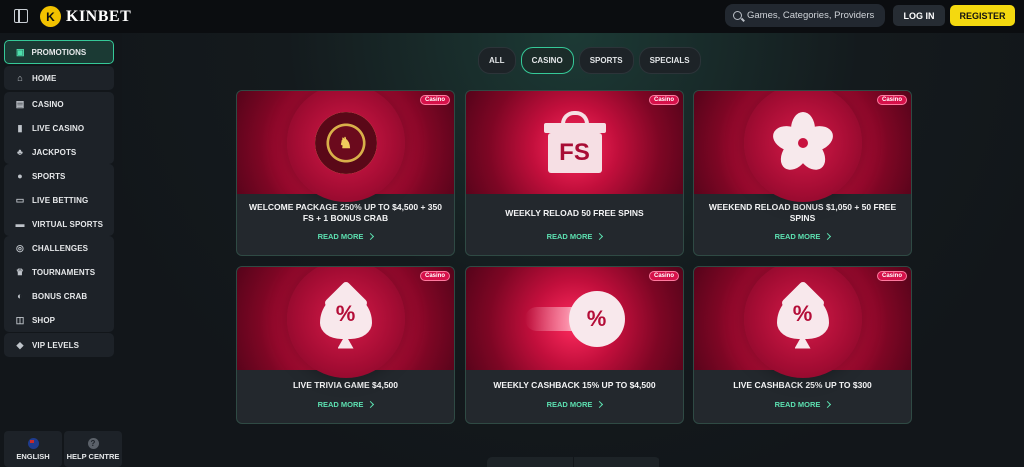 This screenshot has width=1024, height=467. I want to click on sidebar-group-casino: ▤ CASINO ▮ LIVE CASINO ♣ JACKPOTS, so click(59, 128).